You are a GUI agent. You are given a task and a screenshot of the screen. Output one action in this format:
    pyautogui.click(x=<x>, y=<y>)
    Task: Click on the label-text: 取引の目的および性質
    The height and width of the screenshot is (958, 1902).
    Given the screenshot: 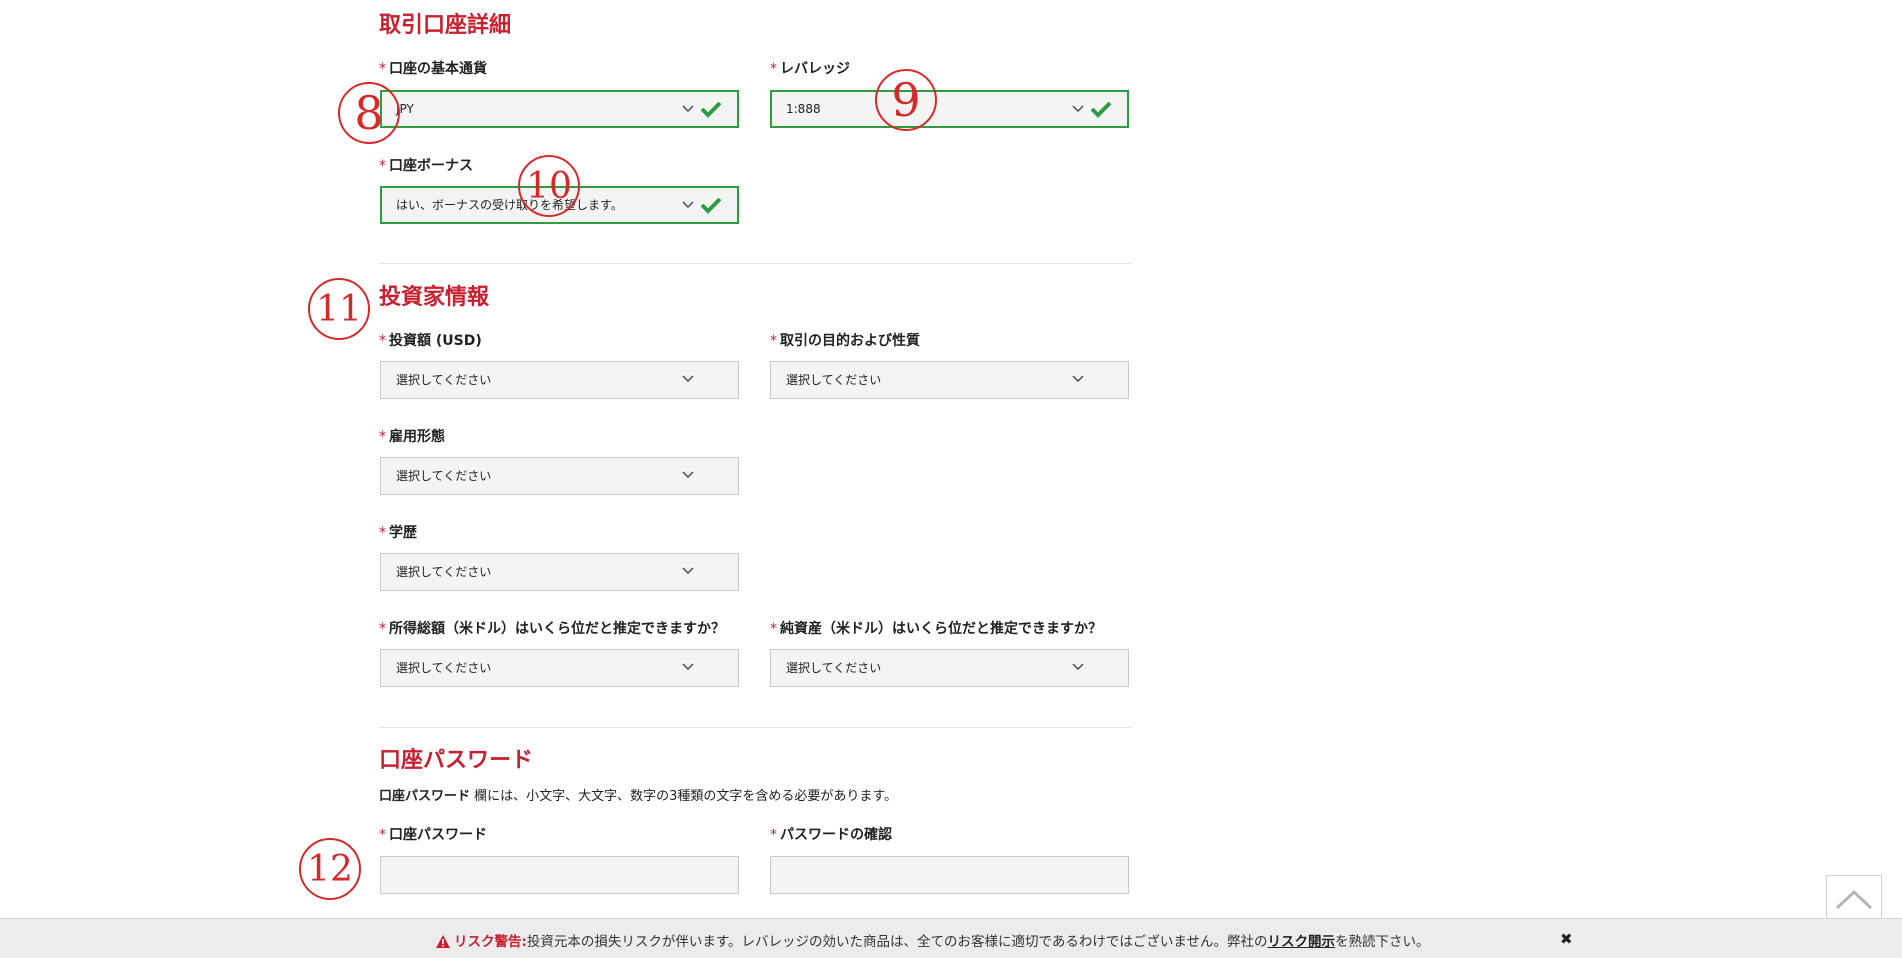 What is the action you would take?
    pyautogui.click(x=850, y=341)
    